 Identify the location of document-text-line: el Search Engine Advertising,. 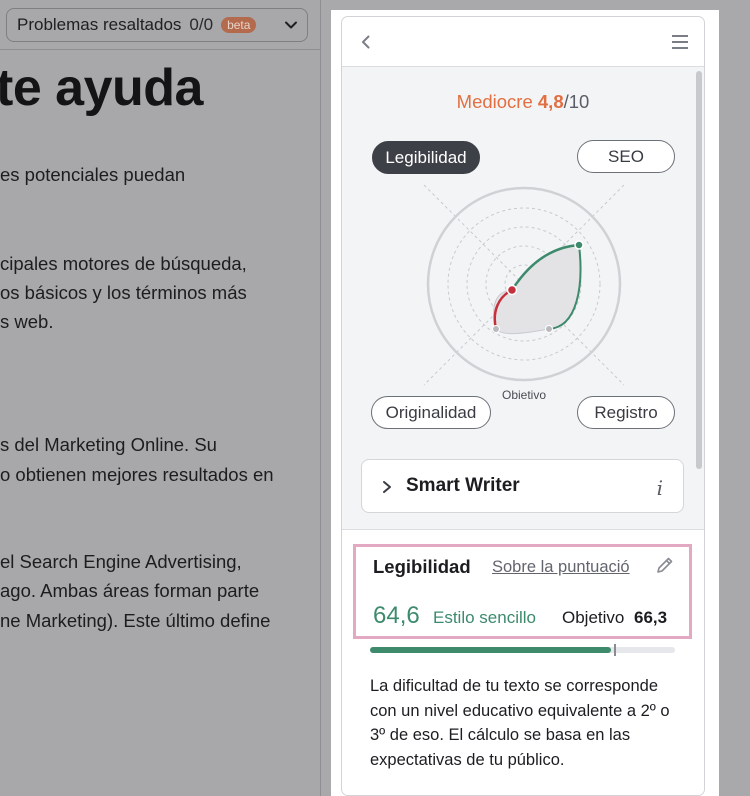
(121, 562).